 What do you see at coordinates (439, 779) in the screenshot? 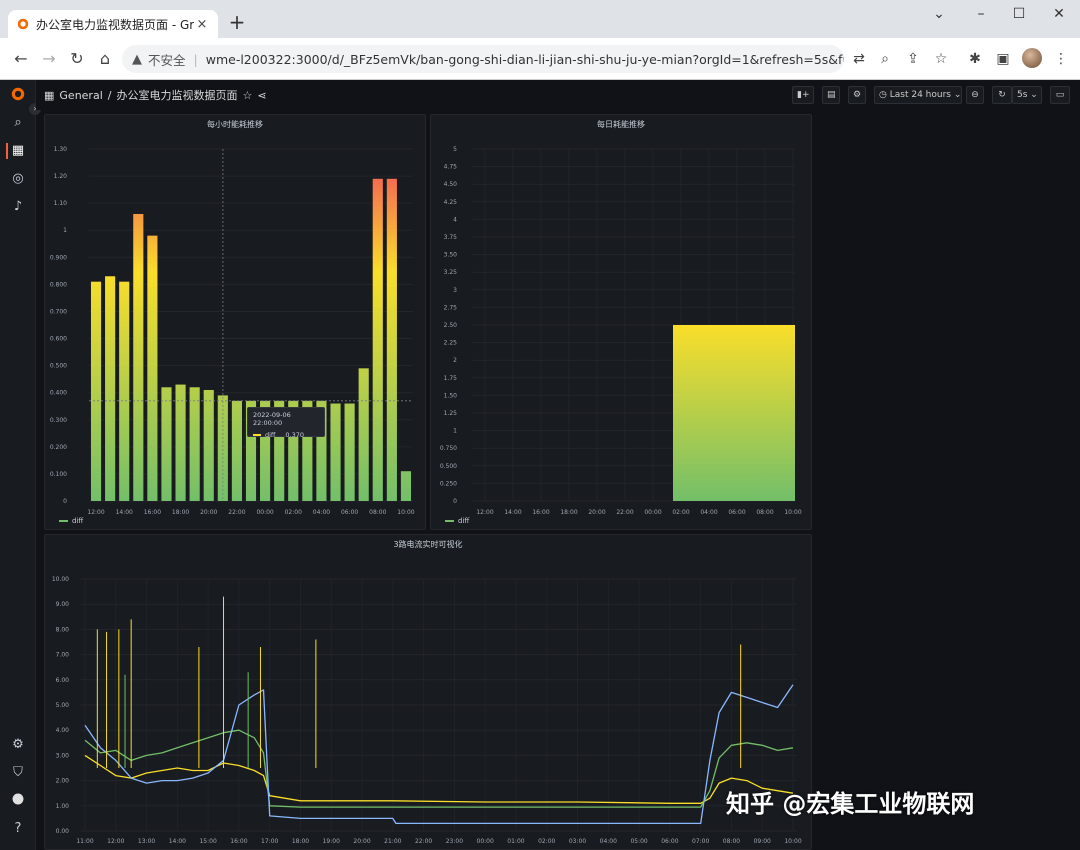
I see `series-line` at bounding box center [439, 779].